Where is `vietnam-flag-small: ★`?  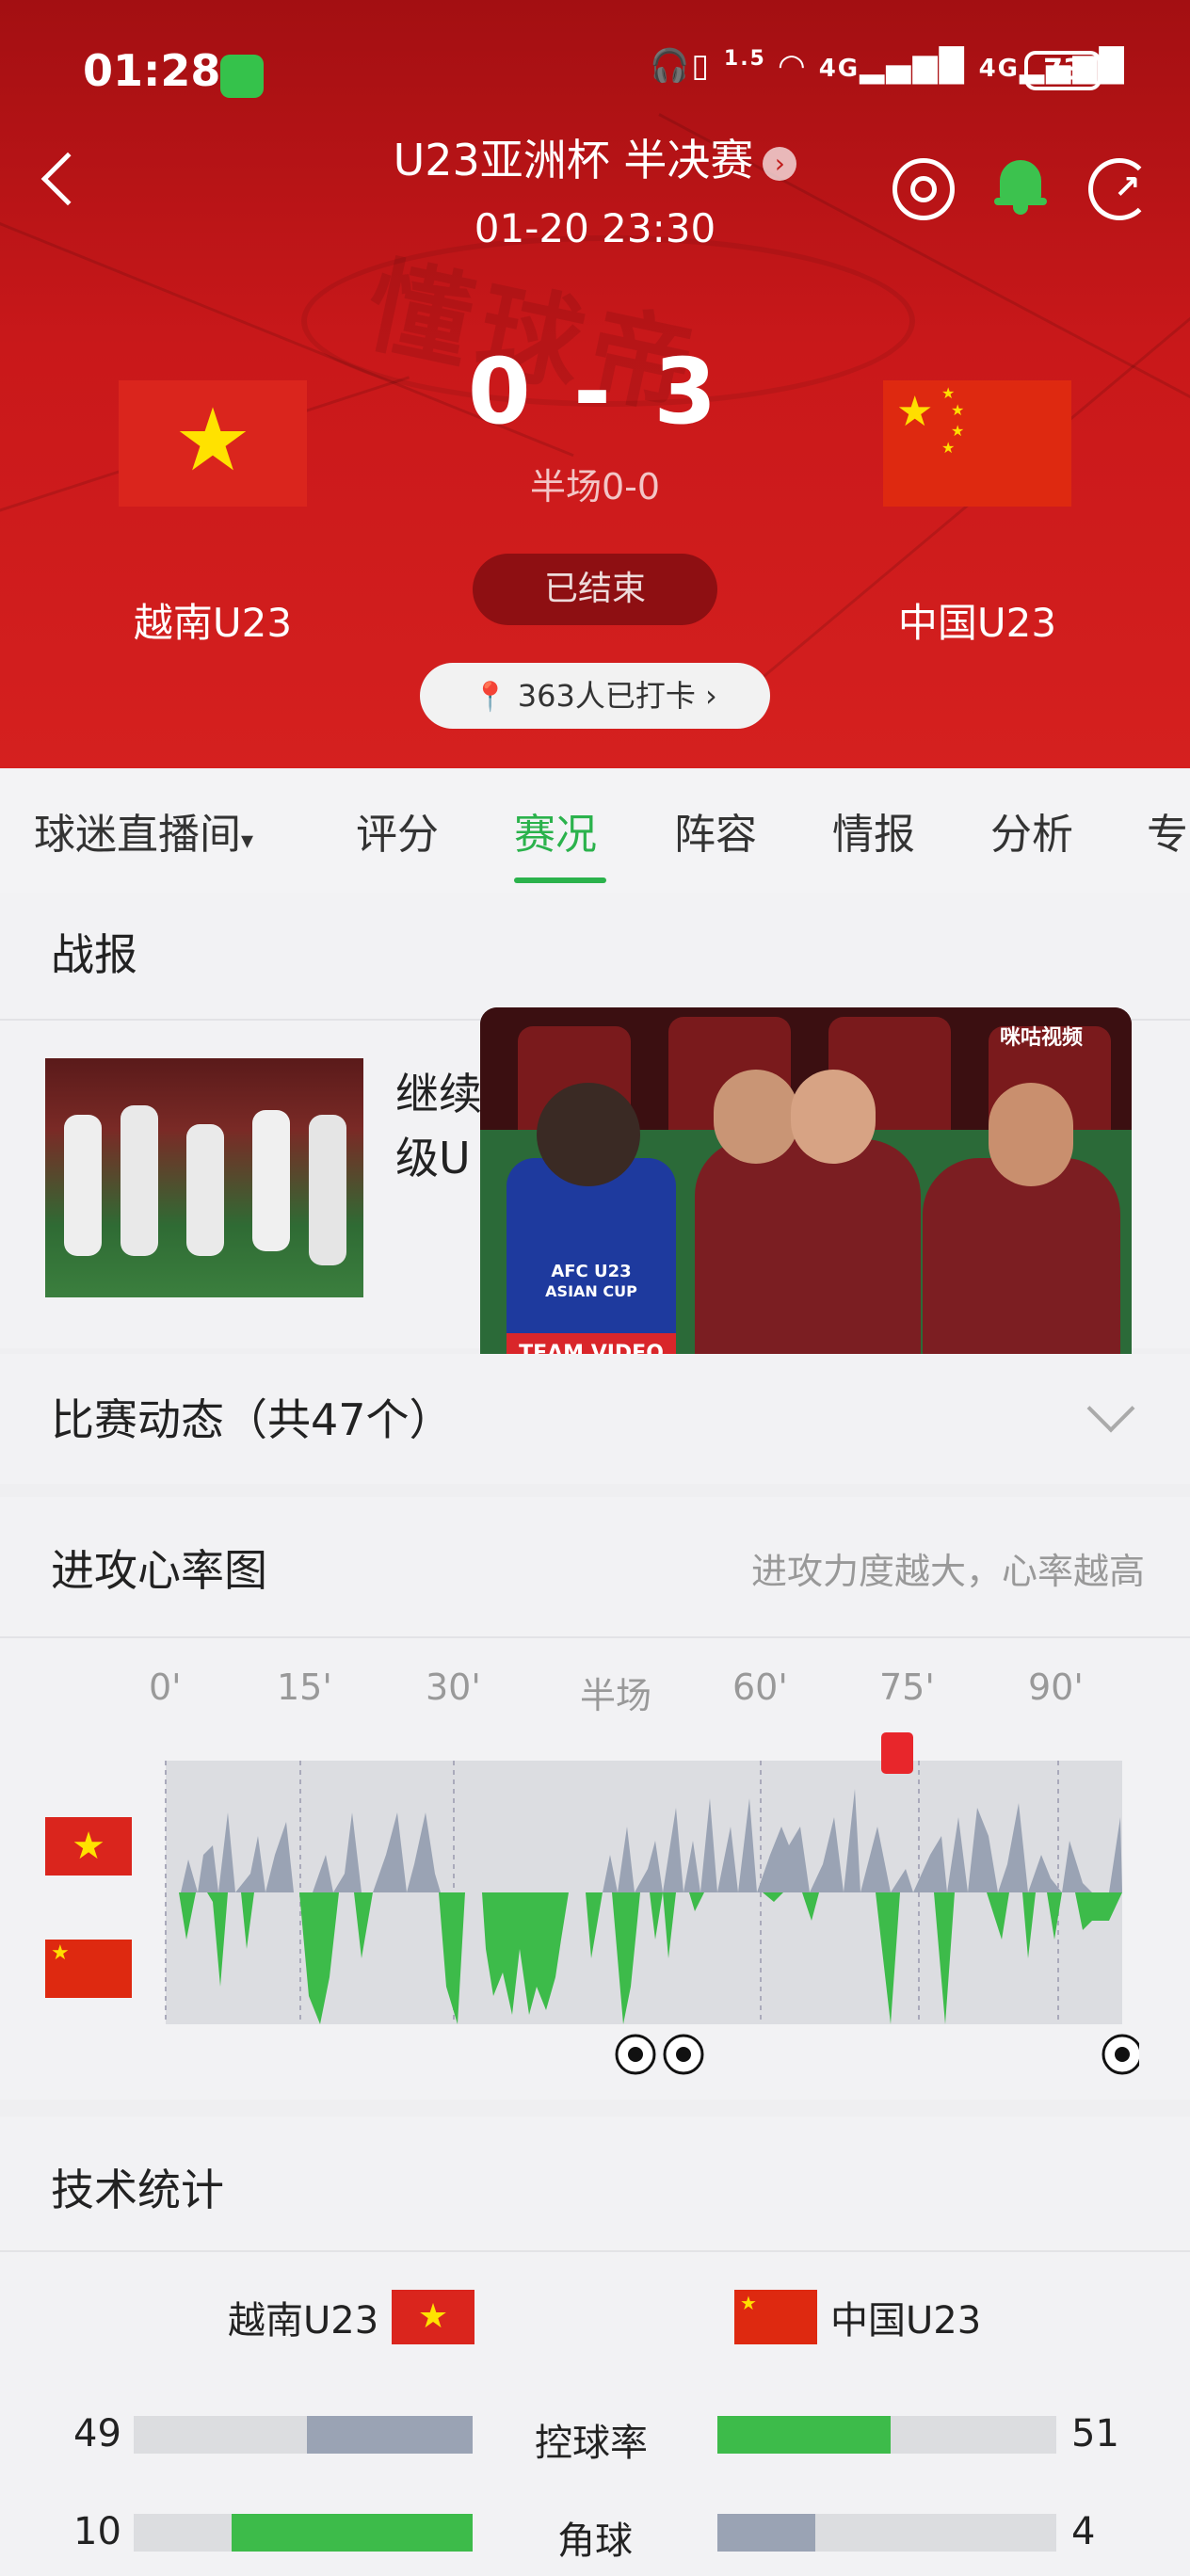 vietnam-flag-small: ★ is located at coordinates (89, 1846).